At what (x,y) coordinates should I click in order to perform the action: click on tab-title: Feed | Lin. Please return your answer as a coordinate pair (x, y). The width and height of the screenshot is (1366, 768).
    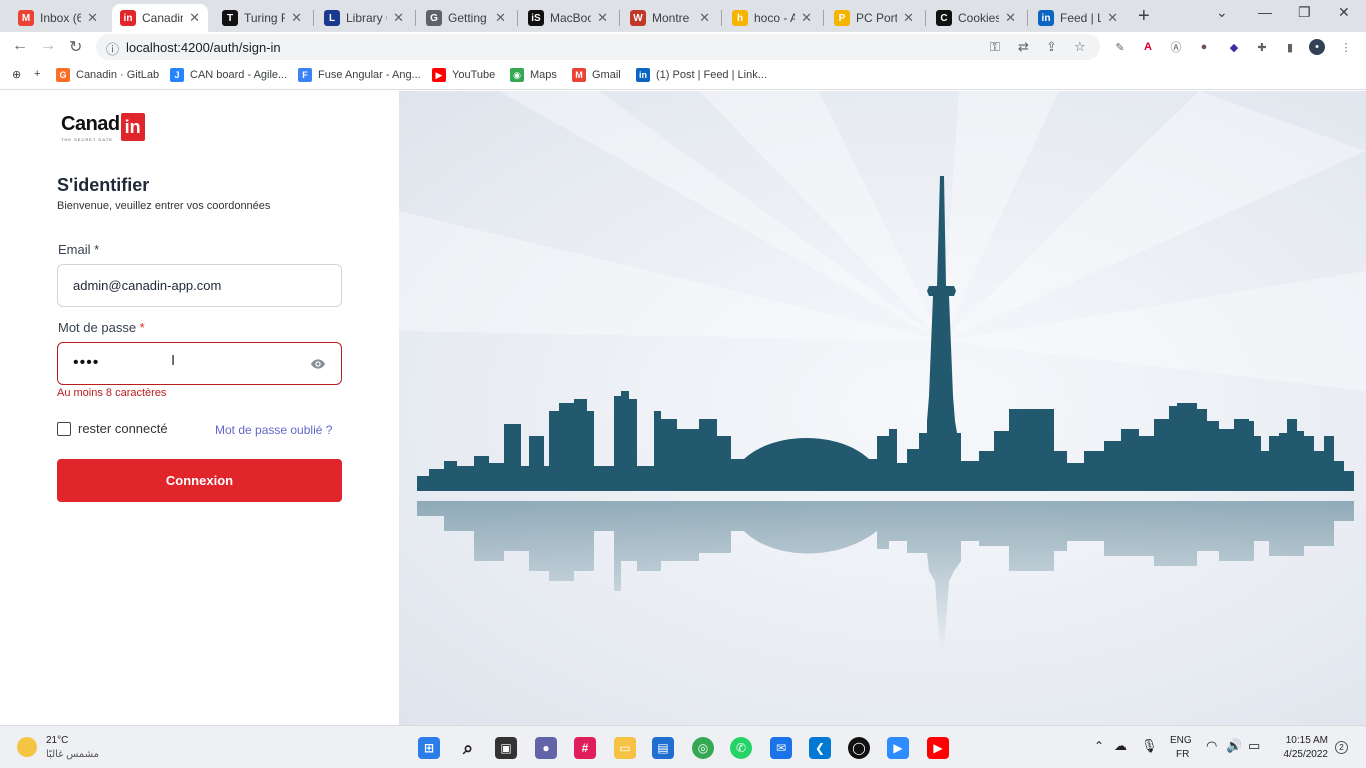
    Looking at the image, I should click on (1080, 18).